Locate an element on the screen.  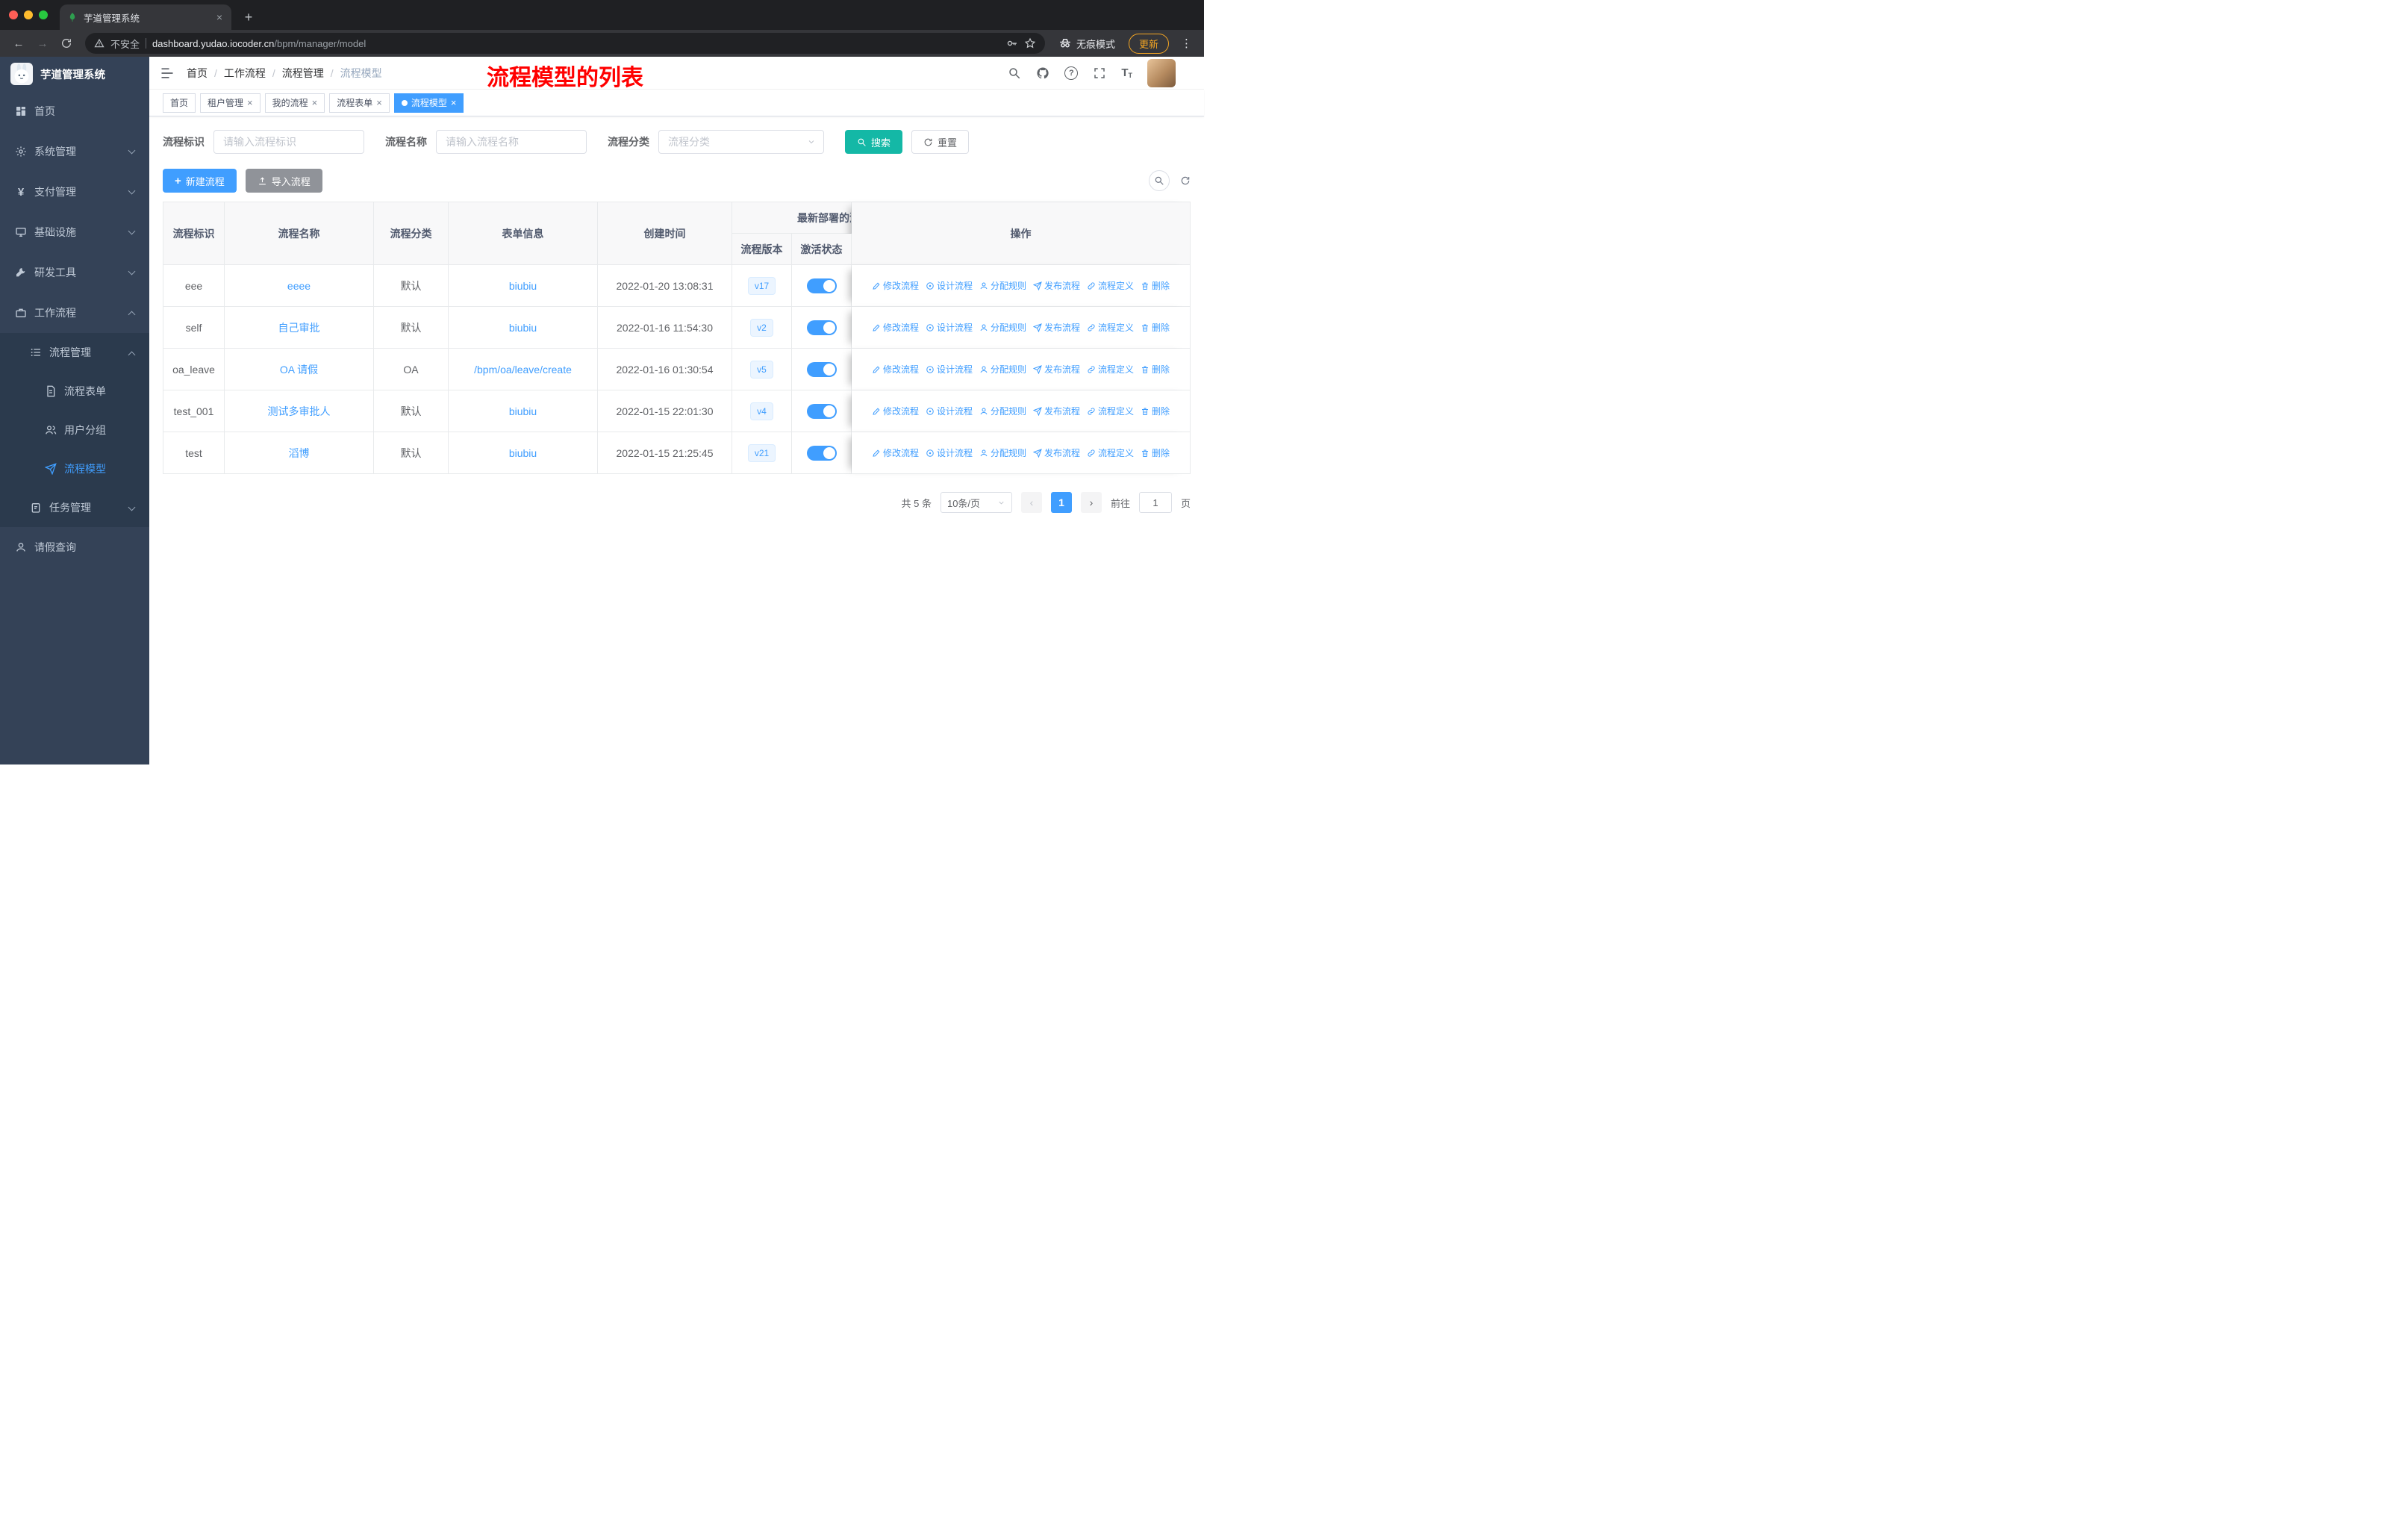
password-key-icon is located at coordinates (1012, 43).